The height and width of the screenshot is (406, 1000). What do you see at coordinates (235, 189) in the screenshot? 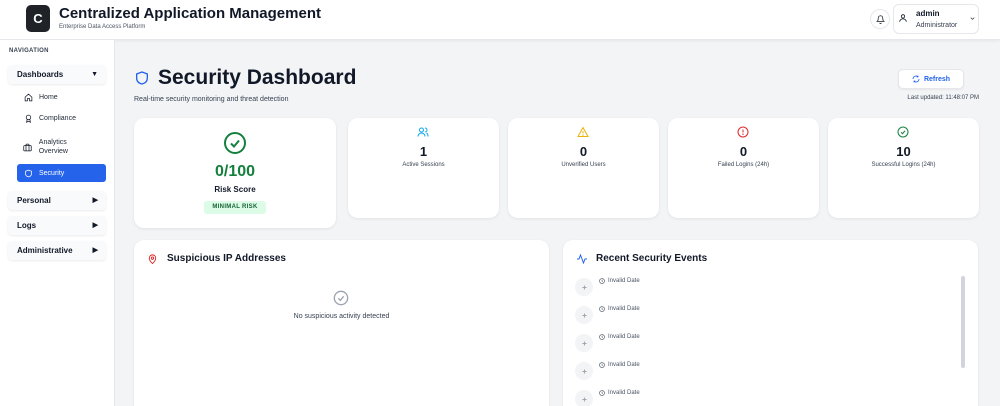
I see `risk-score-label: Risk Score` at bounding box center [235, 189].